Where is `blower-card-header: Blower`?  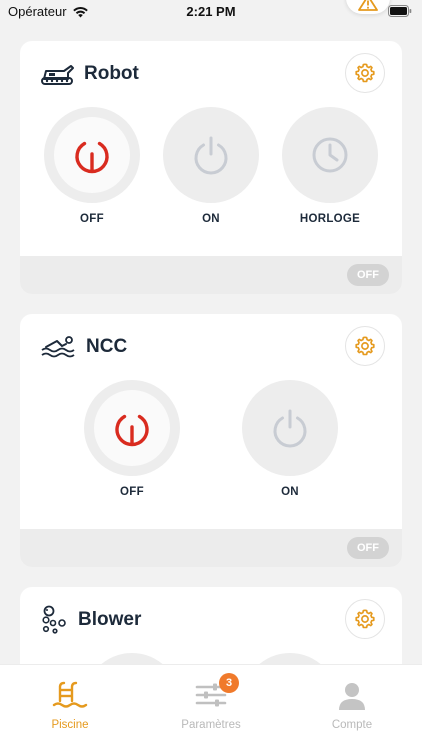 blower-card-header: Blower is located at coordinates (90, 620).